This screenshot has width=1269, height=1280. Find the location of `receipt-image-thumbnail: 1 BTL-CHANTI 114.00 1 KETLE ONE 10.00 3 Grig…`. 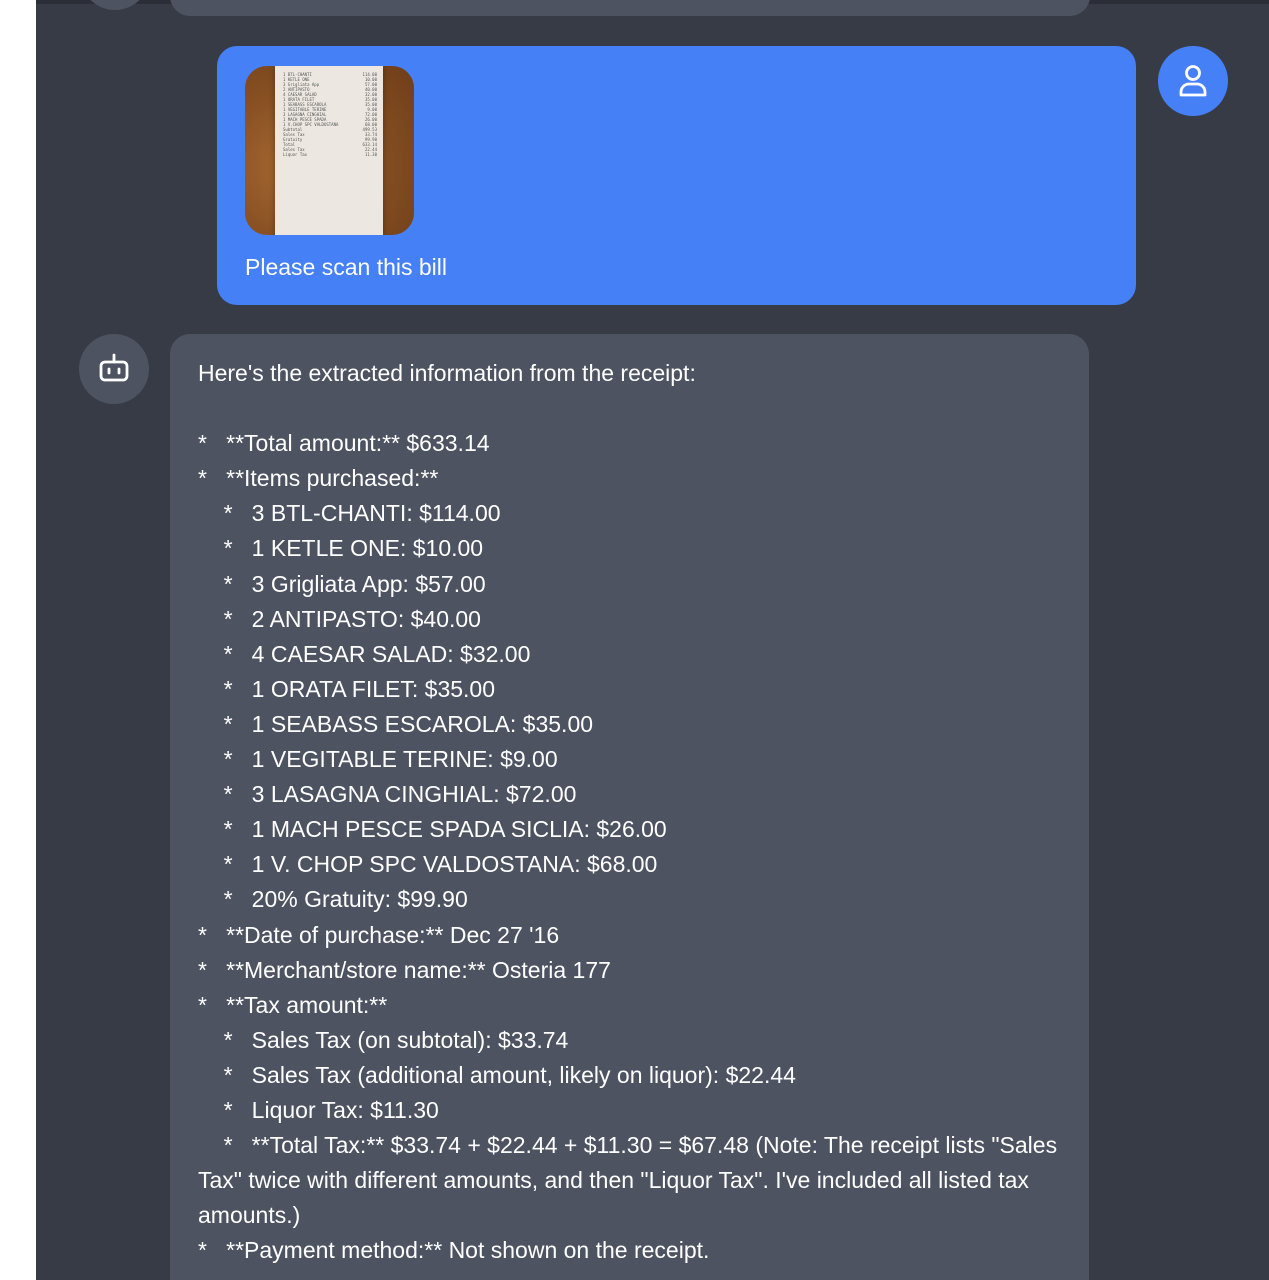

receipt-image-thumbnail: 1 BTL-CHANTI 114.00 1 KETLE ONE 10.00 3 Grig… is located at coordinates (329, 150).